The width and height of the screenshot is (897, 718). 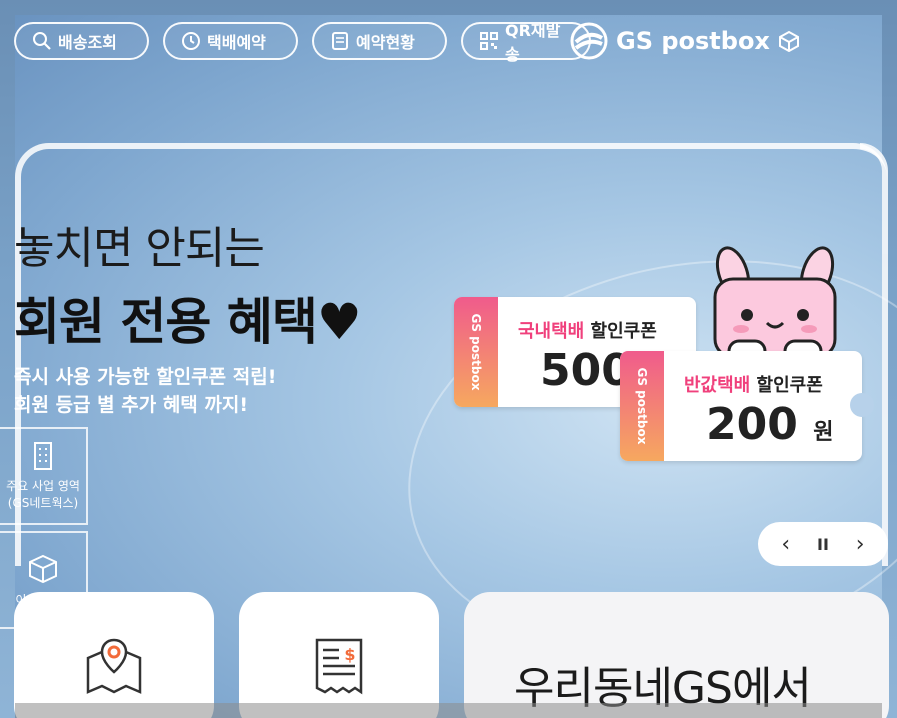 I want to click on coupon-amount: 200 원, so click(x=769, y=424).